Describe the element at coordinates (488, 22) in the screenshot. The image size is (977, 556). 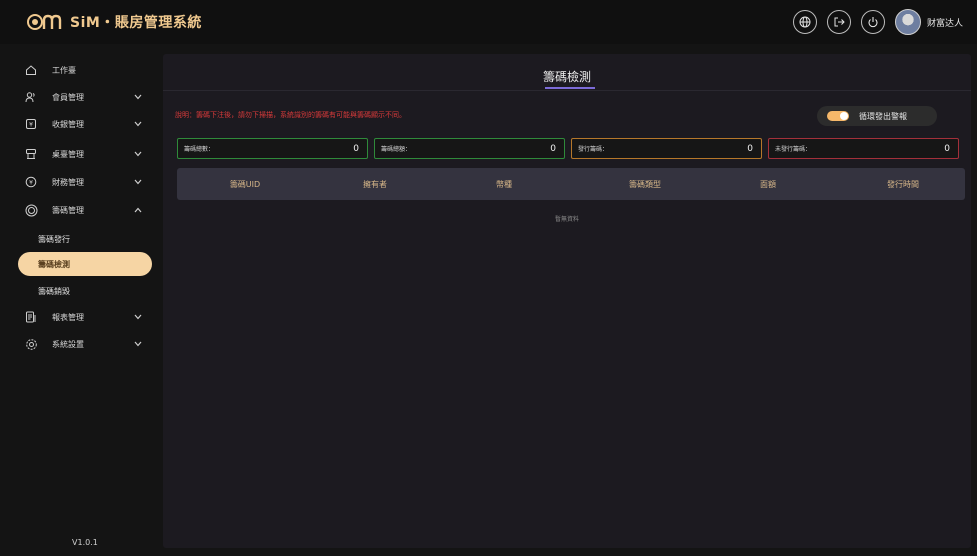
I see `top-bar: SiM・賬房管理系統 财富达人` at that location.